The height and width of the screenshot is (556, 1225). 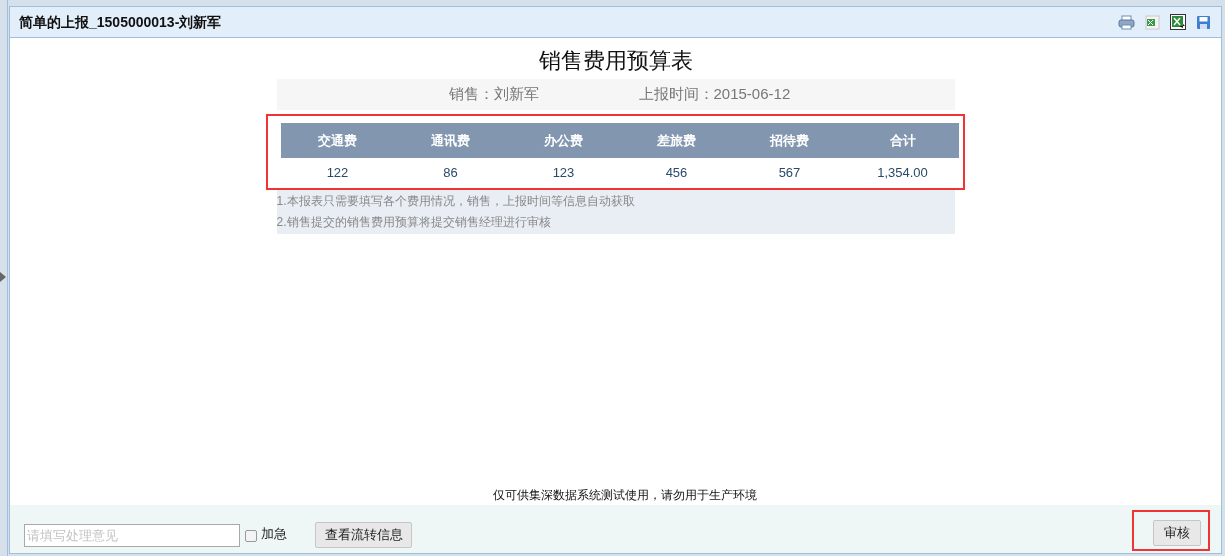 I want to click on table-cell: 122, so click(x=337, y=172).